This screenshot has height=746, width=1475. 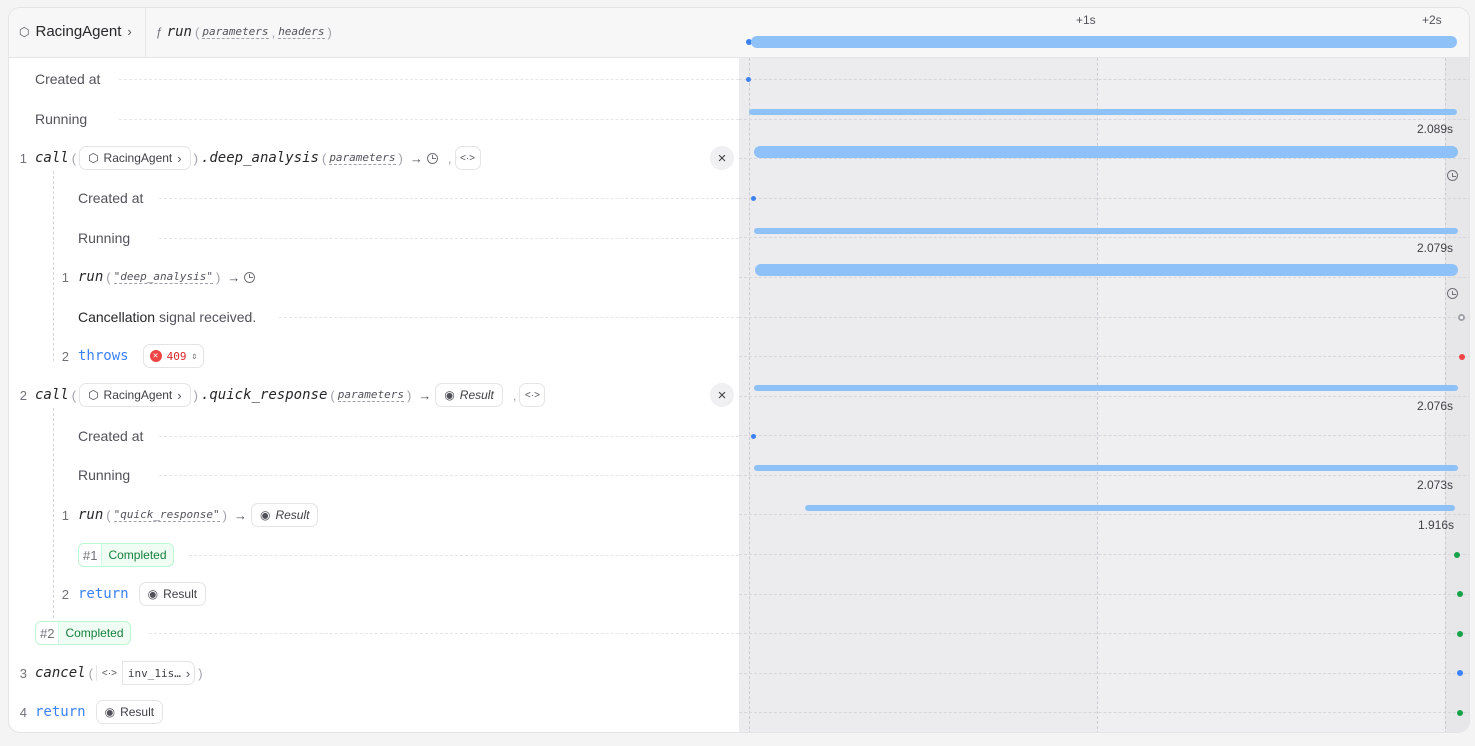 I want to click on call1-running: Running, so click(x=374, y=238).